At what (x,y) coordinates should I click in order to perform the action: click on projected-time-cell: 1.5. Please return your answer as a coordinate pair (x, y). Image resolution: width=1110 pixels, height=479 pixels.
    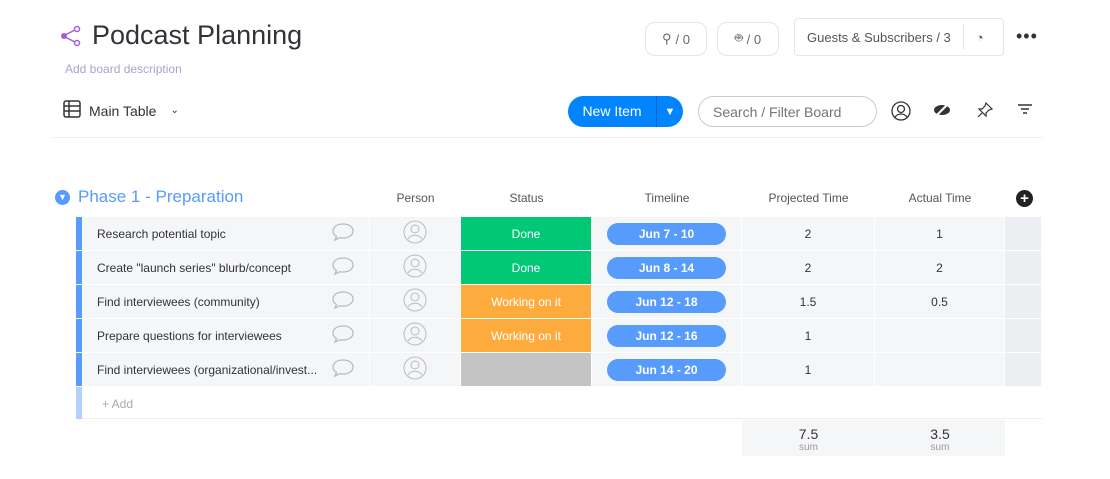
    Looking at the image, I should click on (808, 301).